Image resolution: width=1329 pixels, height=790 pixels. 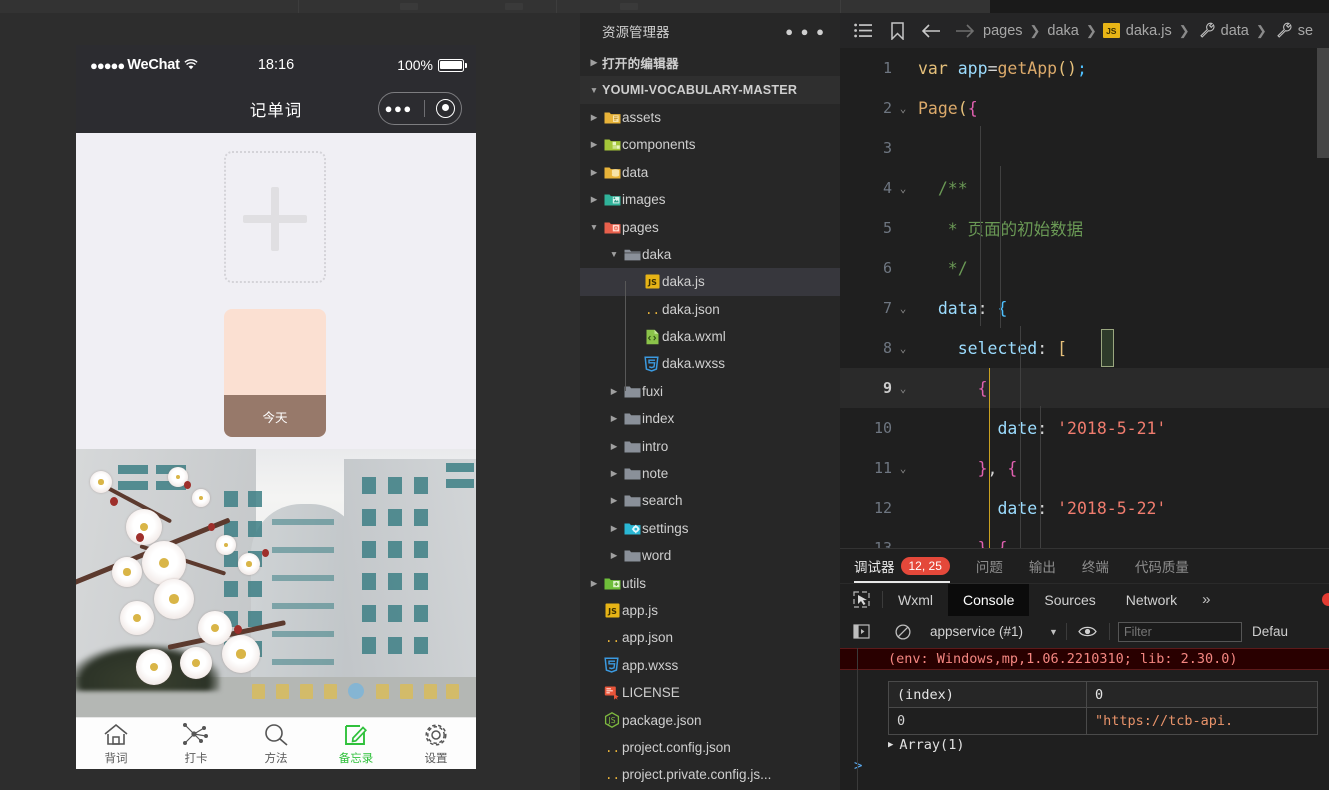 I want to click on memo-card-today: 今天, so click(x=275, y=373).